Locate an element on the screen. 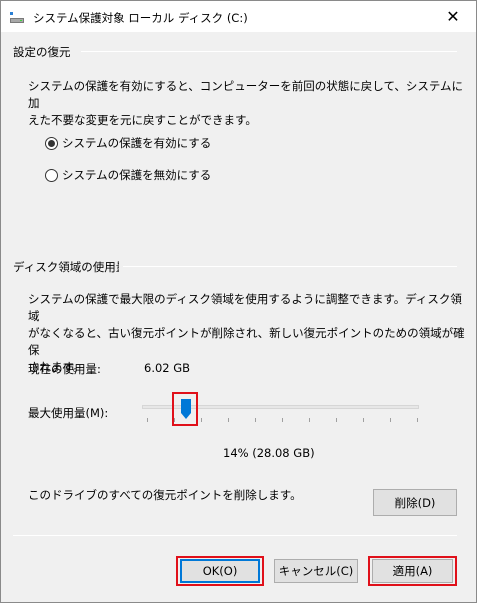 This screenshot has width=477, height=603. restore-group-label: 設定の復元 is located at coordinates (42, 52).